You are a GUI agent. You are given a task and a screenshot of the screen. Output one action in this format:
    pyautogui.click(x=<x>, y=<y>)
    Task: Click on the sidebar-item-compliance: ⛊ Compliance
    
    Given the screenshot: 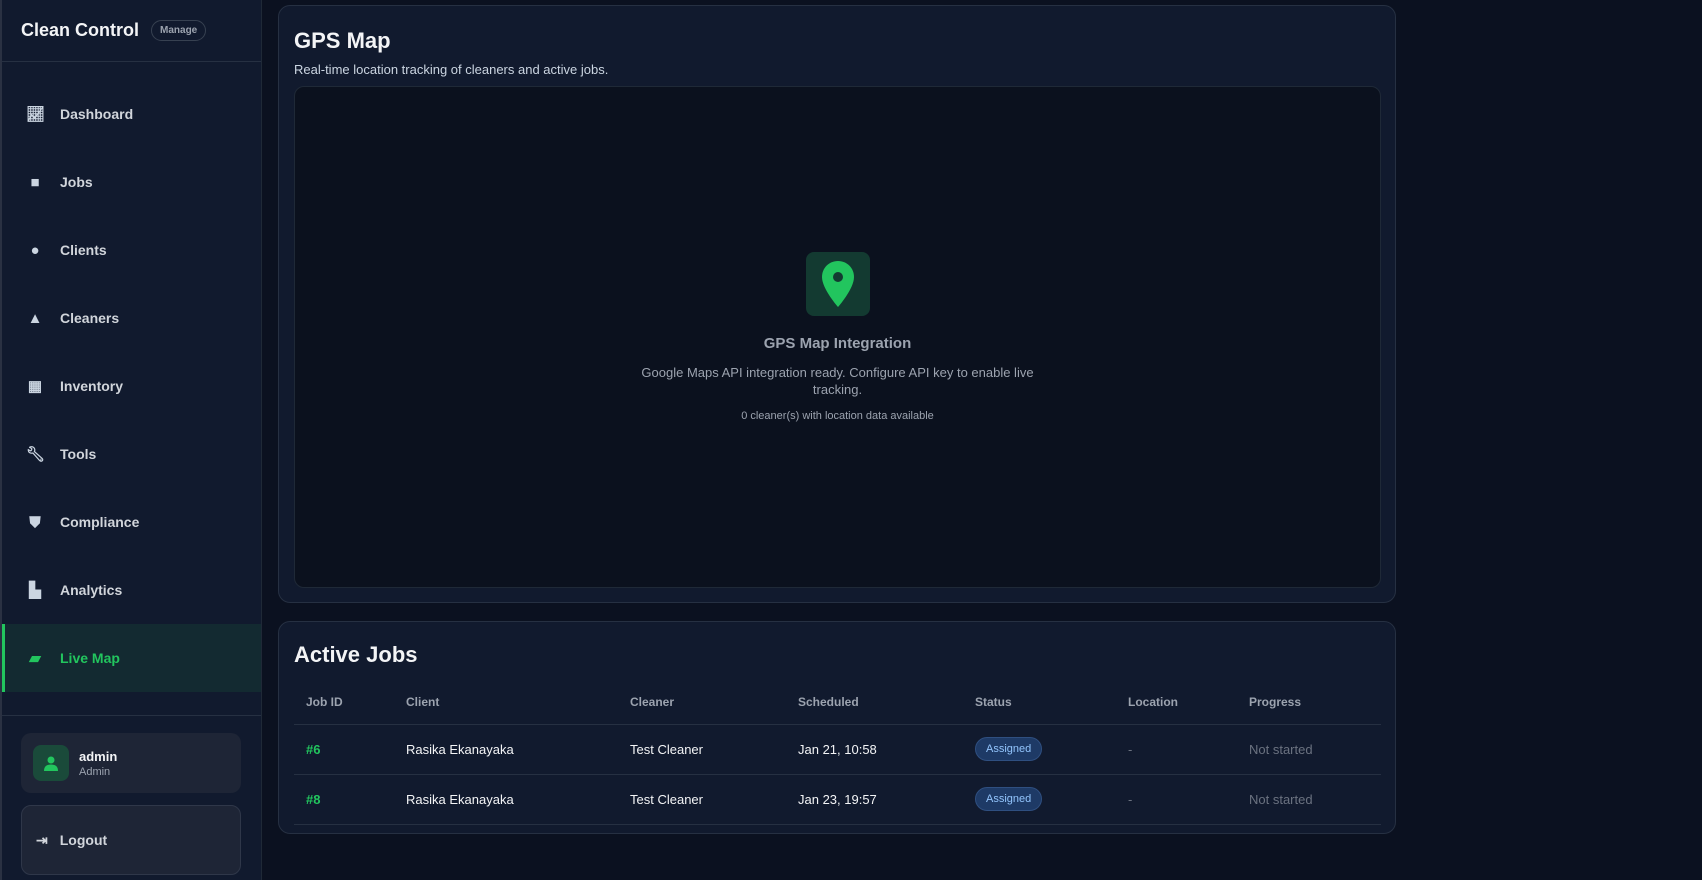 What is the action you would take?
    pyautogui.click(x=131, y=522)
    